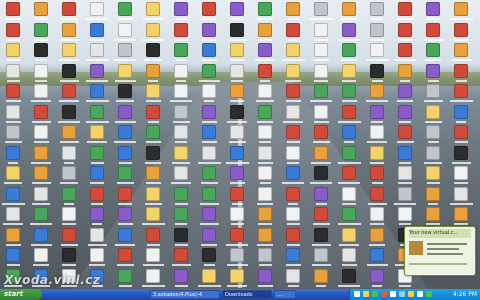 The height and width of the screenshot is (300, 480). I want to click on taskbar-task: Downloads, so click(247, 294).